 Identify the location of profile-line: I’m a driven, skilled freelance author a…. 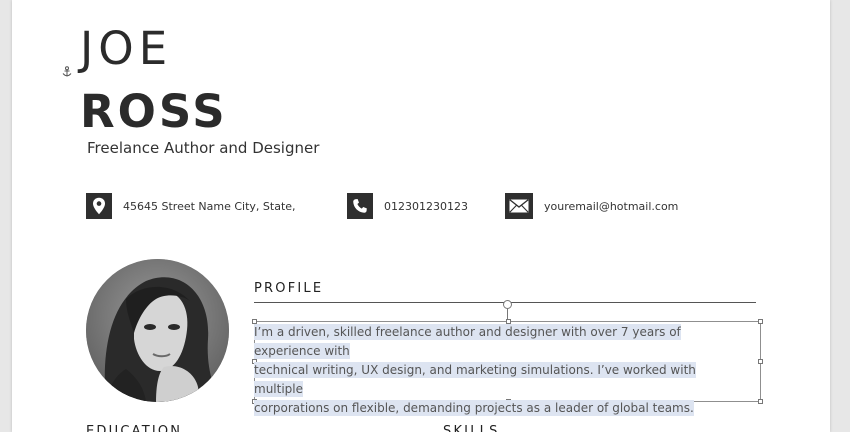
(467, 341).